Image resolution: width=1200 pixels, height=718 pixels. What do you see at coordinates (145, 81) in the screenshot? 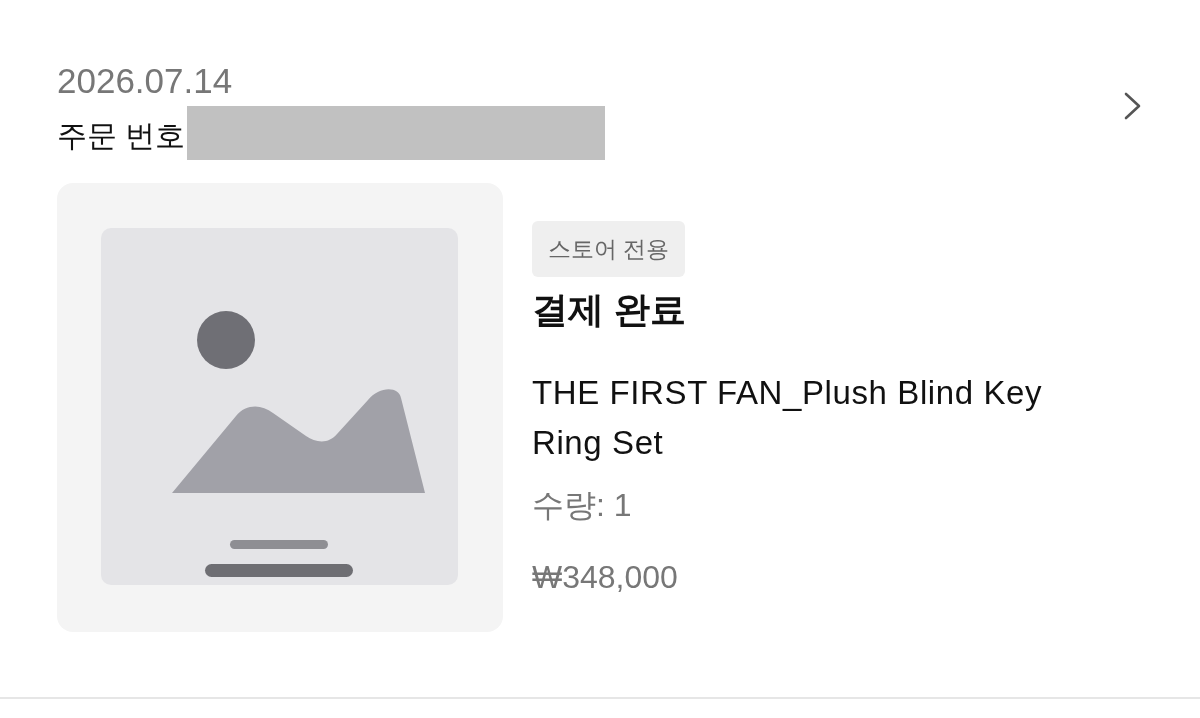
I see `order-date: 2026.07.14` at bounding box center [145, 81].